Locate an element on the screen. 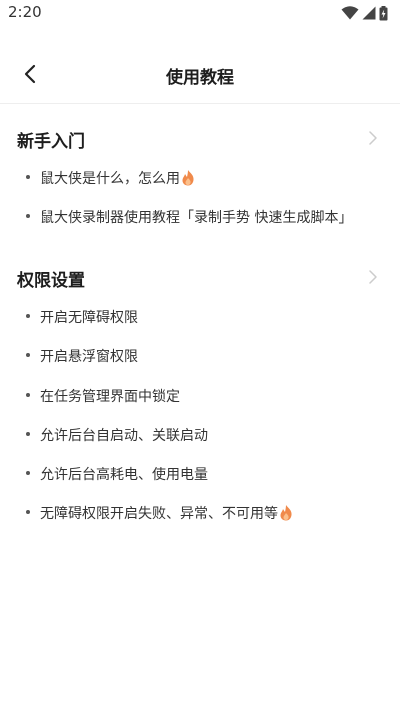 The width and height of the screenshot is (400, 710). section-title: 权限设置 is located at coordinates (51, 281).